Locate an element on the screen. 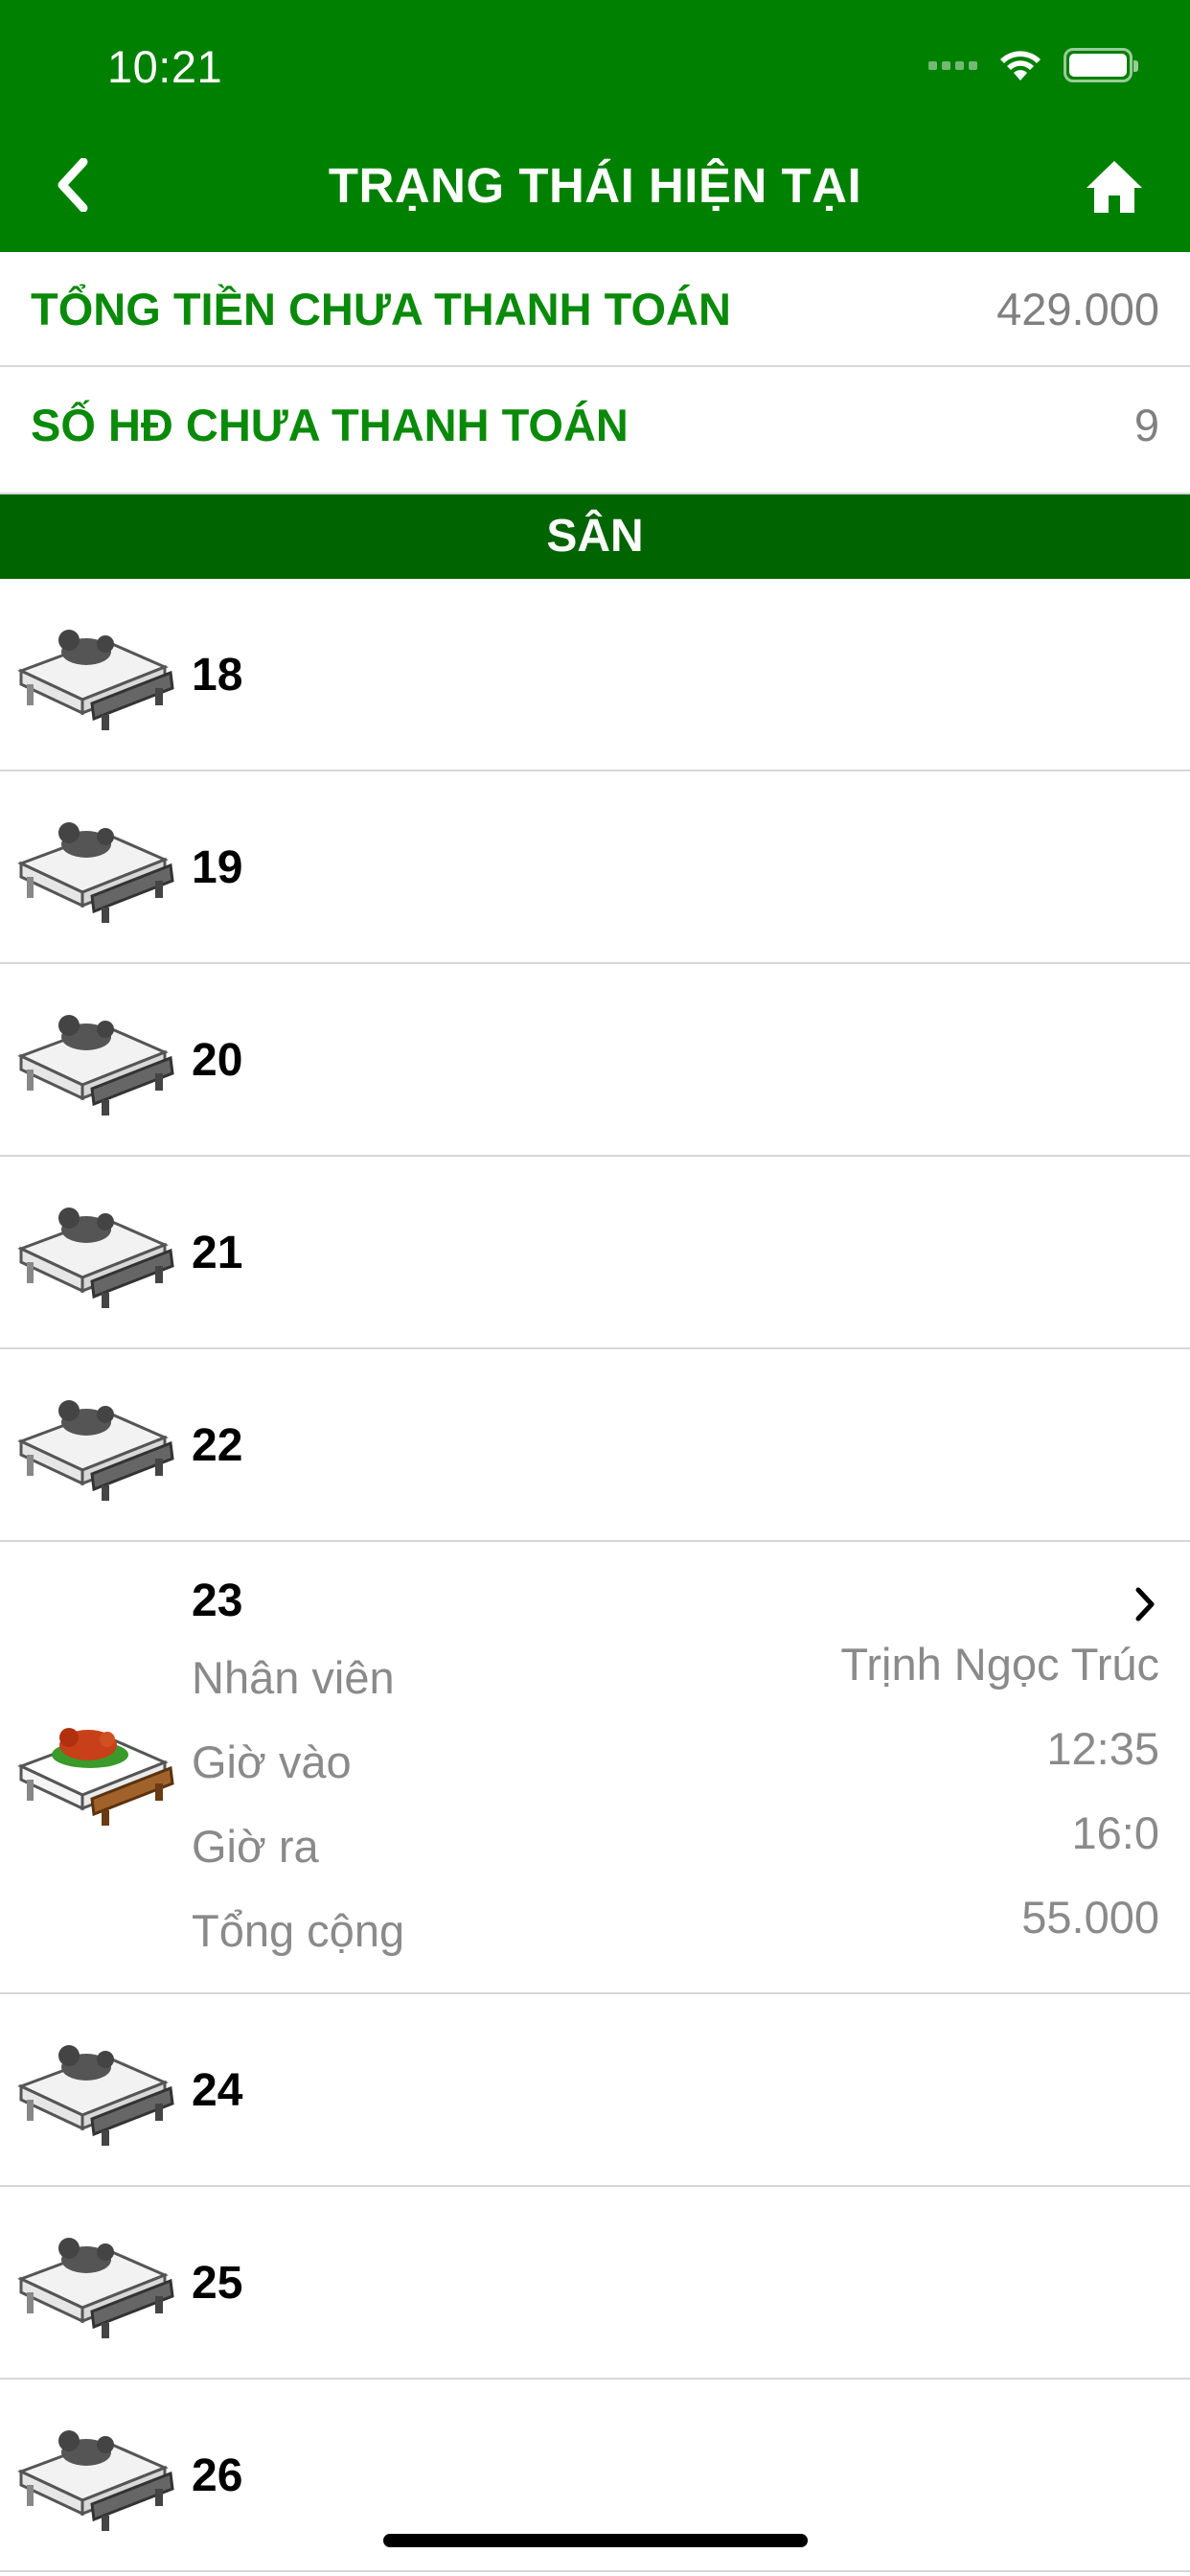 Image resolution: width=1190 pixels, height=2576 pixels. detail-value: 16:0 is located at coordinates (1115, 1832).